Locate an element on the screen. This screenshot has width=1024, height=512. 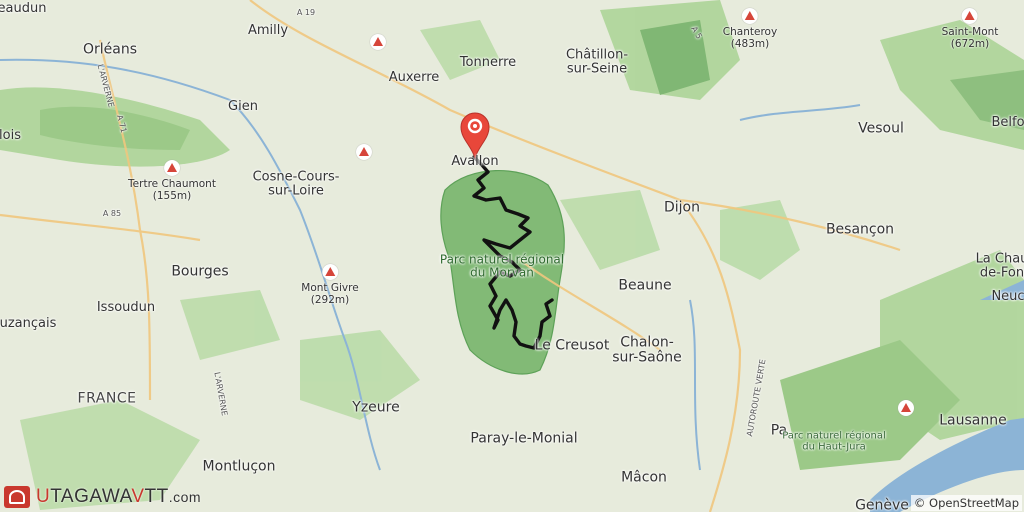
city-label-auxerre: Auxerre is located at coordinates (414, 78).